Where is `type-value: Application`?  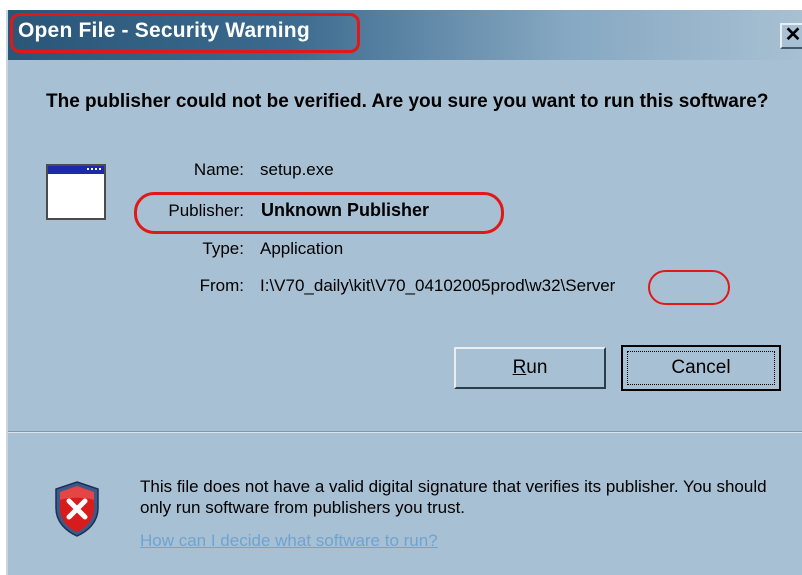
type-value: Application is located at coordinates (302, 248).